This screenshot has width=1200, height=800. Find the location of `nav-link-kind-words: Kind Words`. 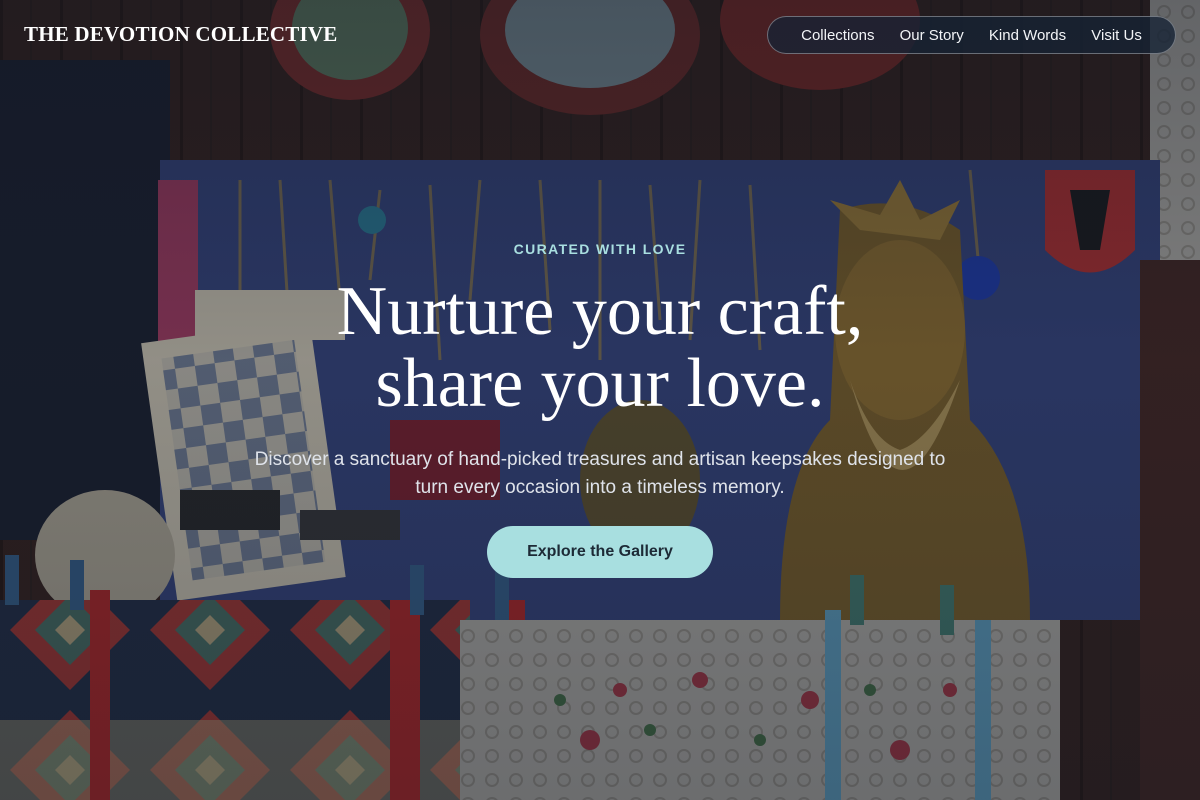

nav-link-kind-words: Kind Words is located at coordinates (1027, 35).